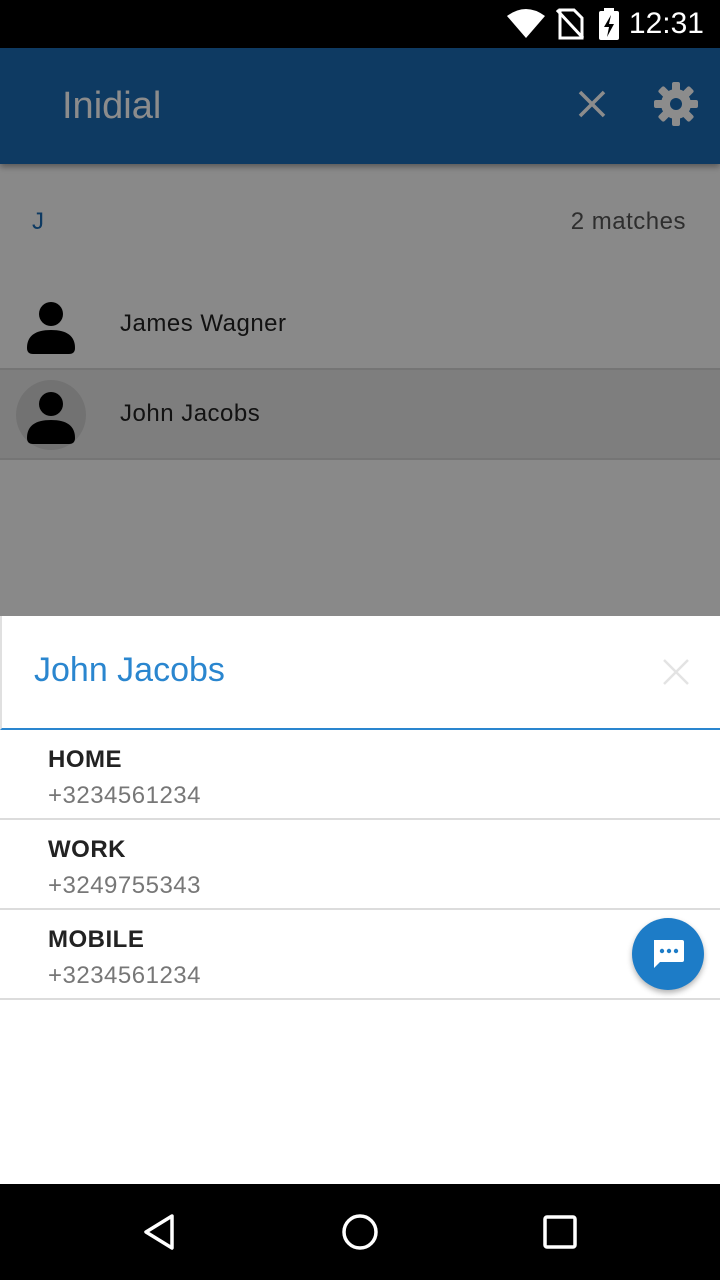  Describe the element at coordinates (96, 939) in the screenshot. I see `phone-type: MOBILE` at that location.